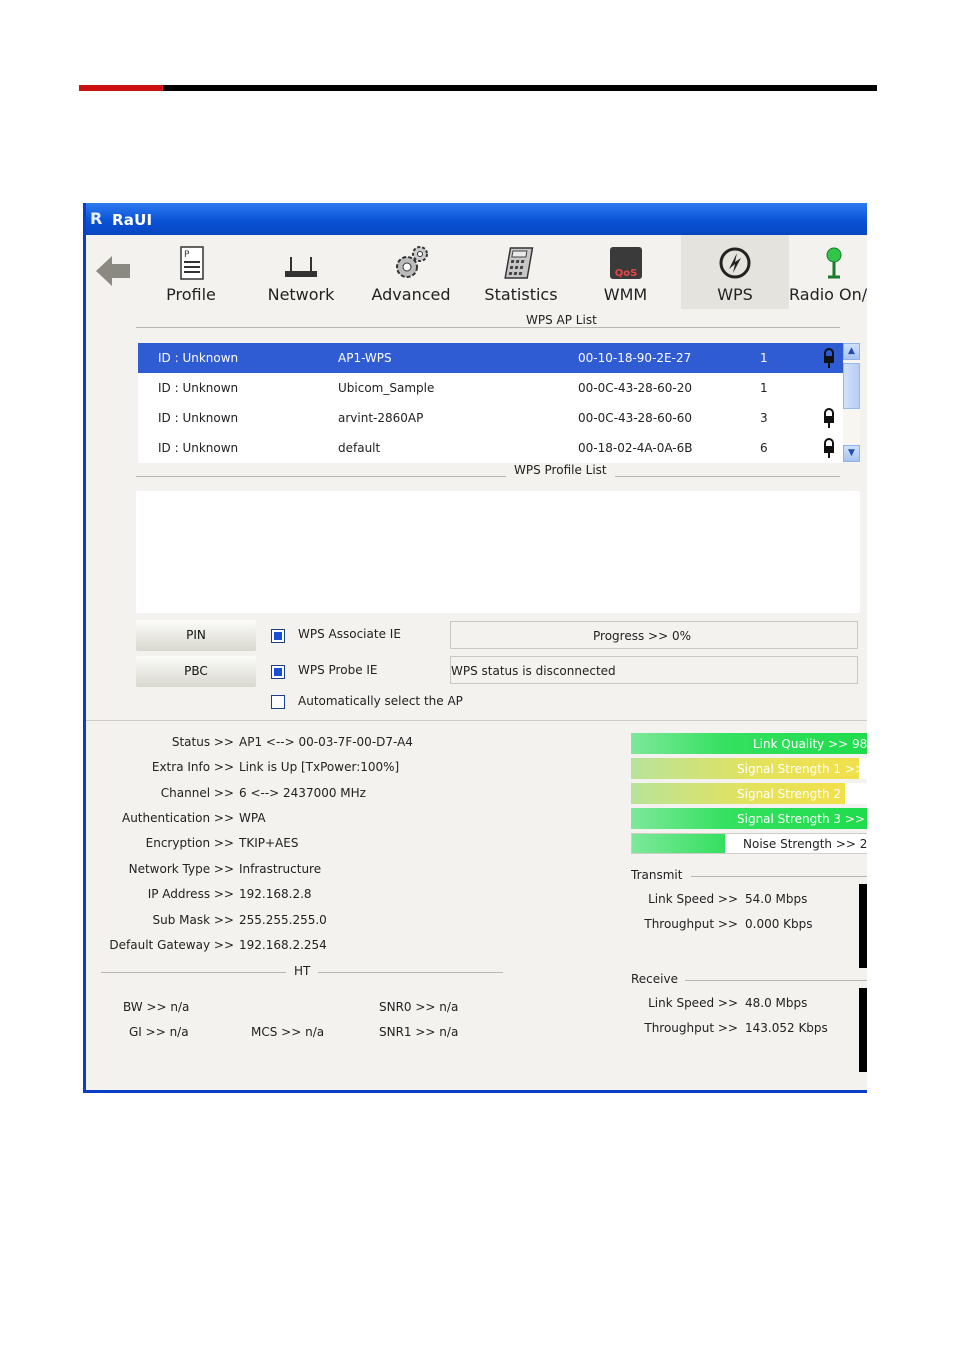 The image size is (954, 1350). Describe the element at coordinates (187, 255) in the screenshot. I see `svg-text: P` at that location.